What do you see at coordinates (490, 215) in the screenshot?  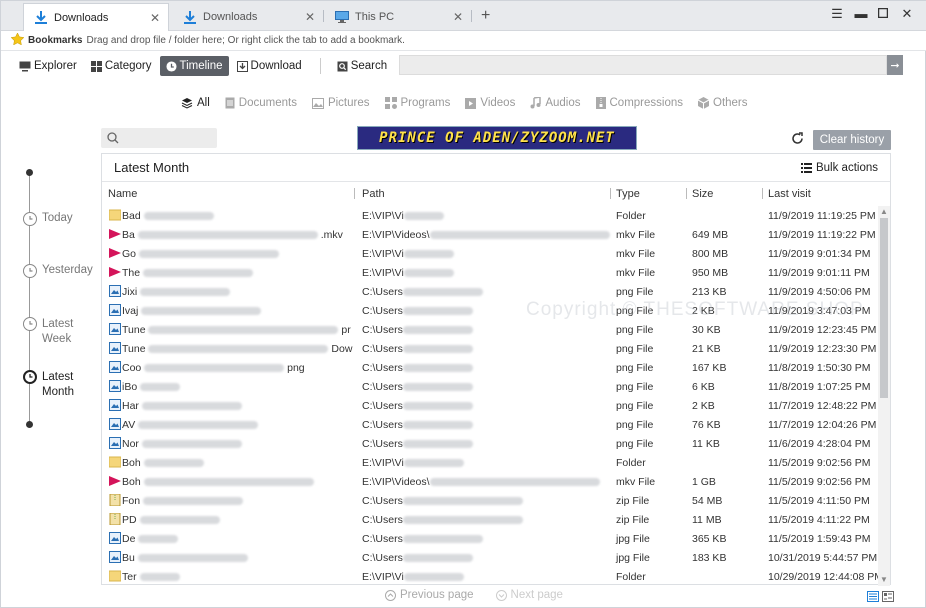 I see `table-row: Bad E:\VIP\Vi Folder 11/9/2019 11:19:25 PM` at bounding box center [490, 215].